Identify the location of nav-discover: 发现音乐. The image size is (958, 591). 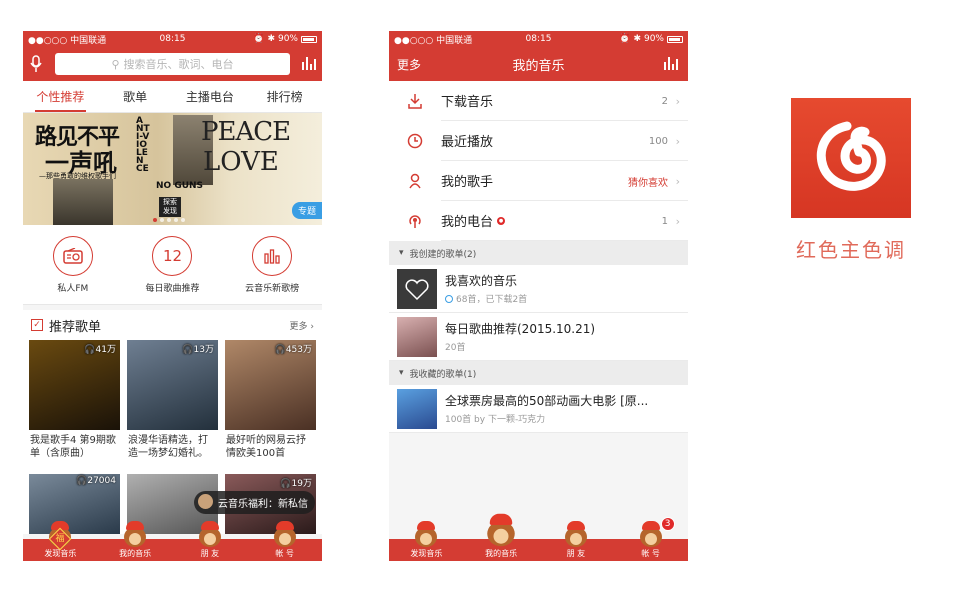
(426, 539).